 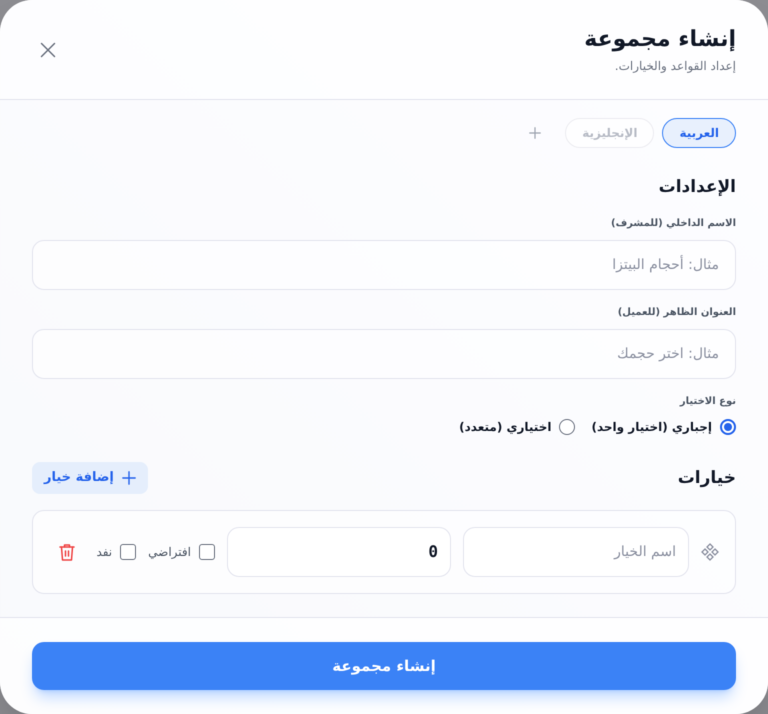 I want to click on close-button, so click(x=48, y=50).